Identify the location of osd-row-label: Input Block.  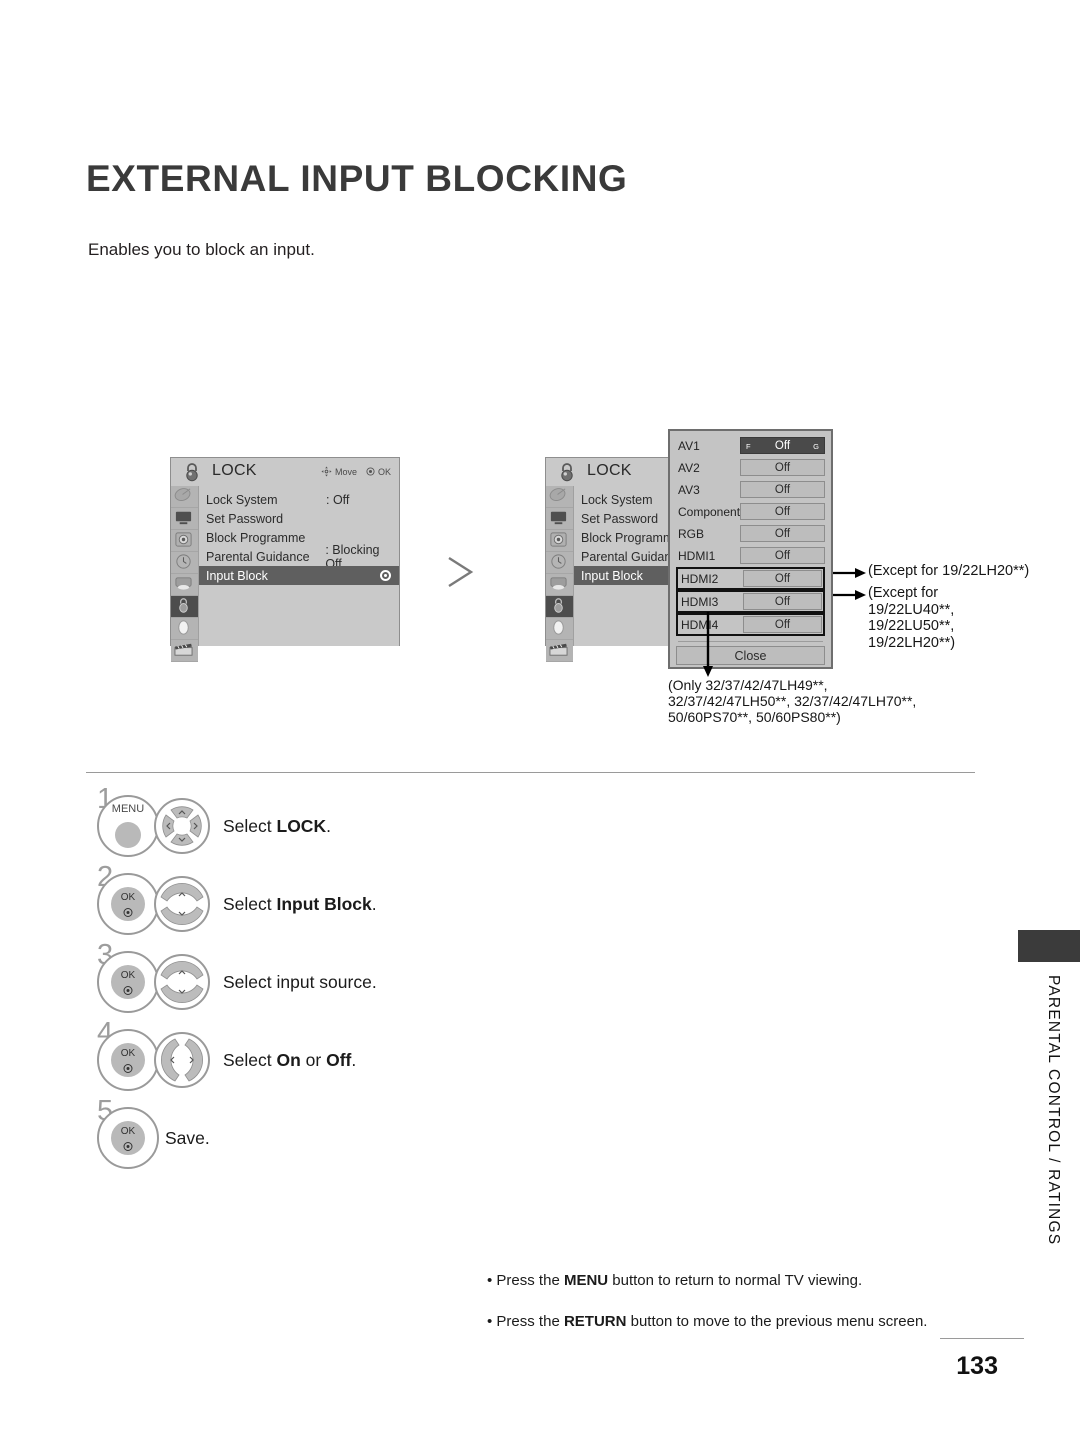
(237, 575).